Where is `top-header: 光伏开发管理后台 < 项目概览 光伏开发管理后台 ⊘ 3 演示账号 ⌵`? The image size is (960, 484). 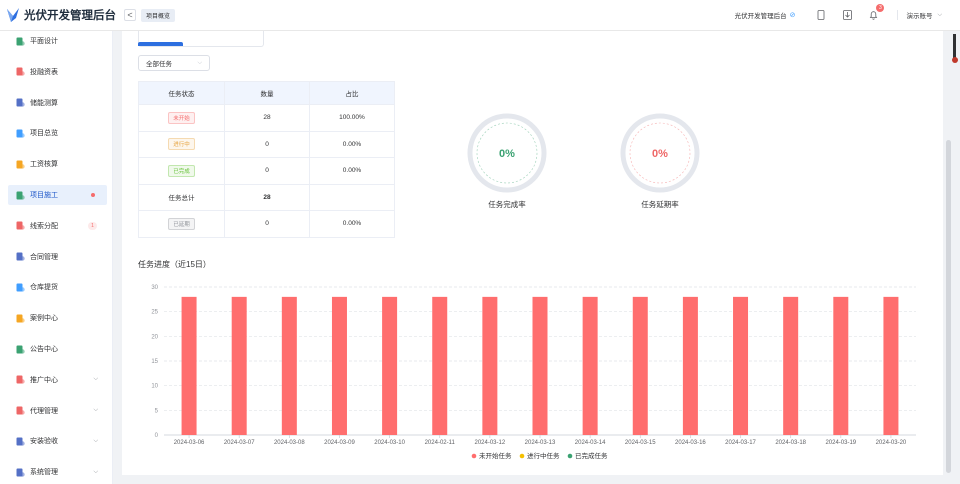 top-header: 光伏开发管理后台 < 项目概览 光伏开发管理后台 ⊘ 3 演示账号 ⌵ is located at coordinates (480, 15).